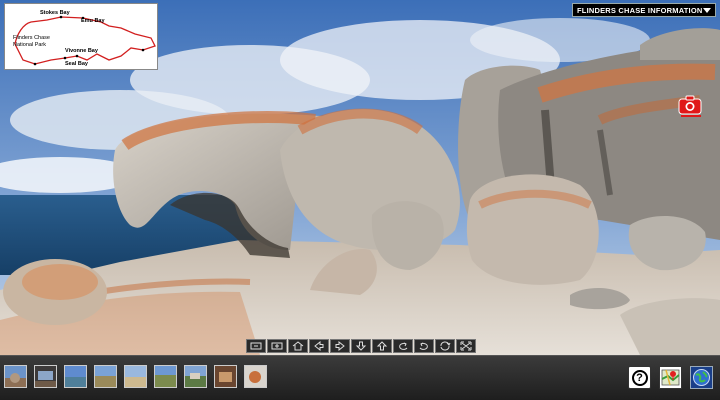 Image resolution: width=720 pixels, height=400 pixels. I want to click on thumbnail-list, so click(135, 376).